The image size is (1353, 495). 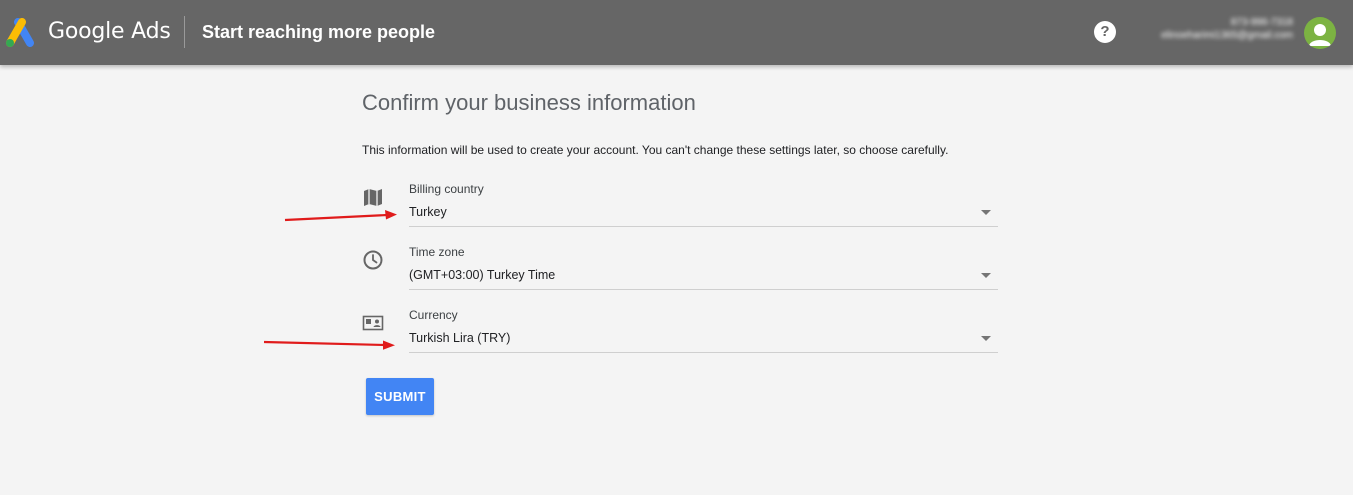 I want to click on account-id: 873-996-7318, so click(x=1261, y=22).